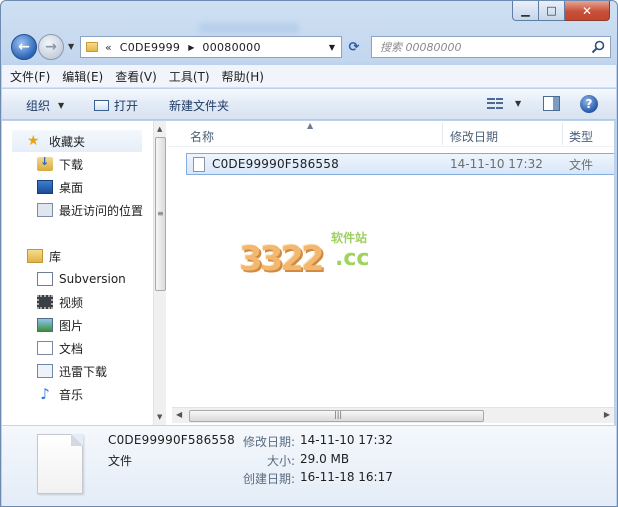  What do you see at coordinates (45, 279) in the screenshot?
I see `subversion-icon` at bounding box center [45, 279].